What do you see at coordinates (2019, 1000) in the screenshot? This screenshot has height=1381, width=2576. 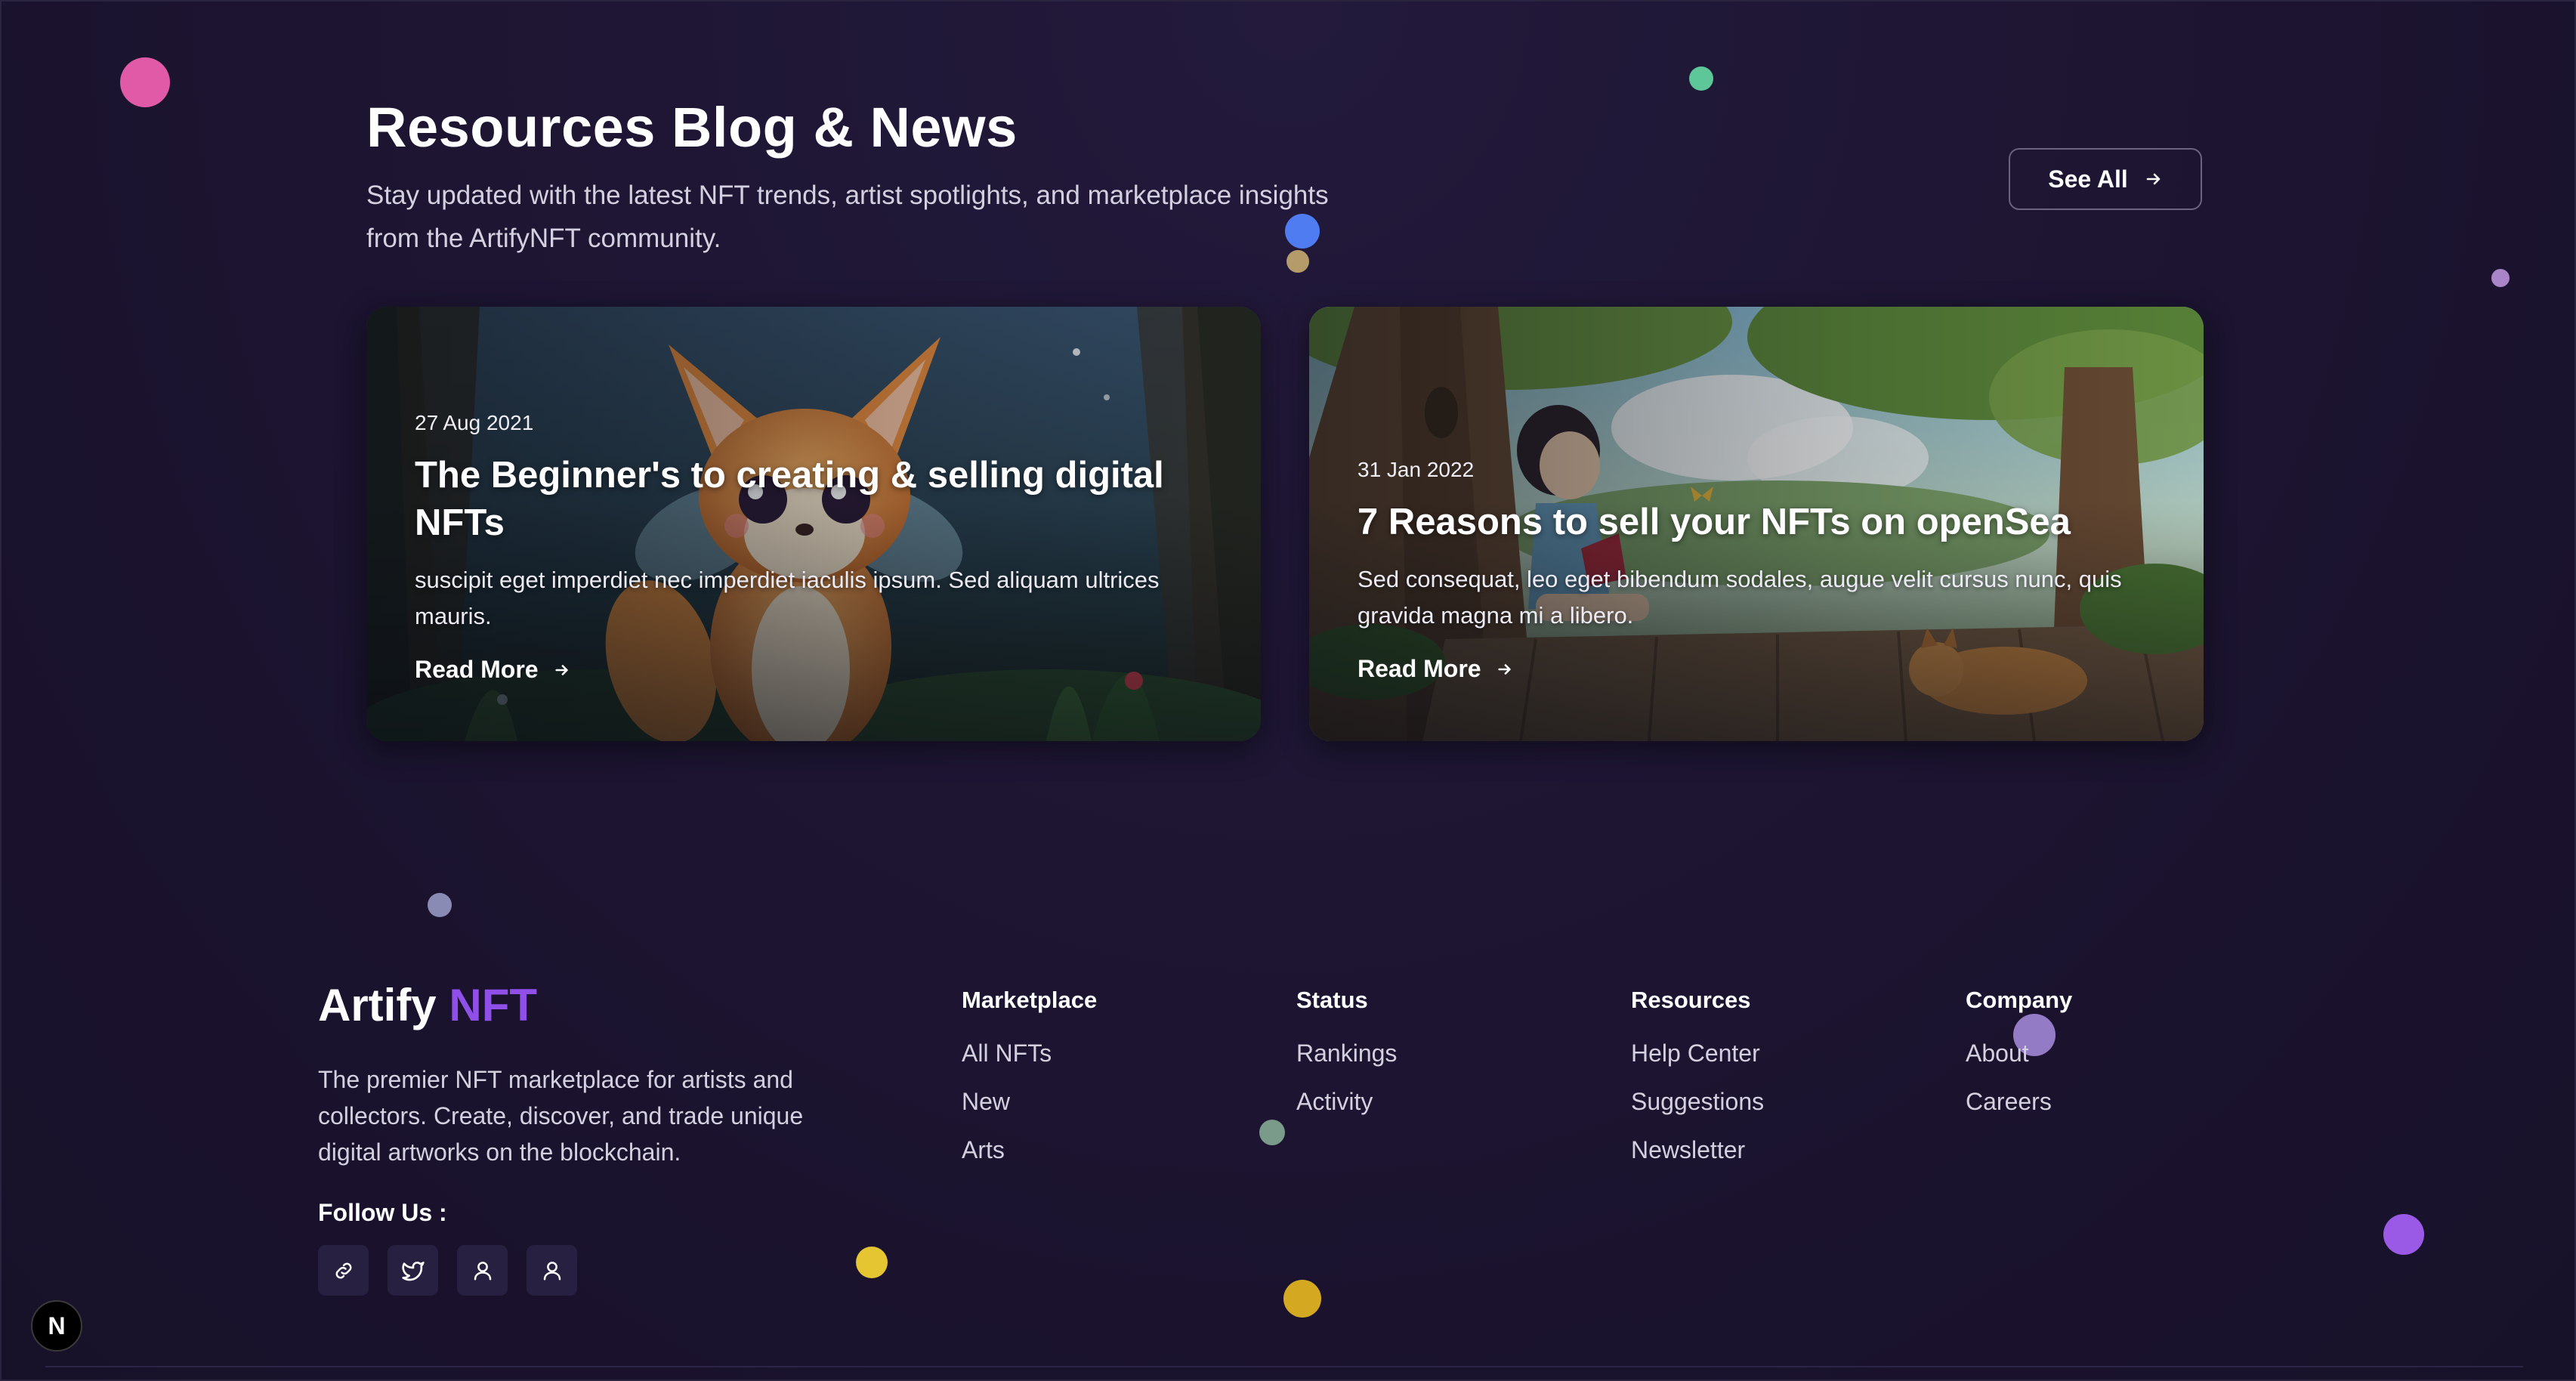 I see `footer-column-heading: Company` at bounding box center [2019, 1000].